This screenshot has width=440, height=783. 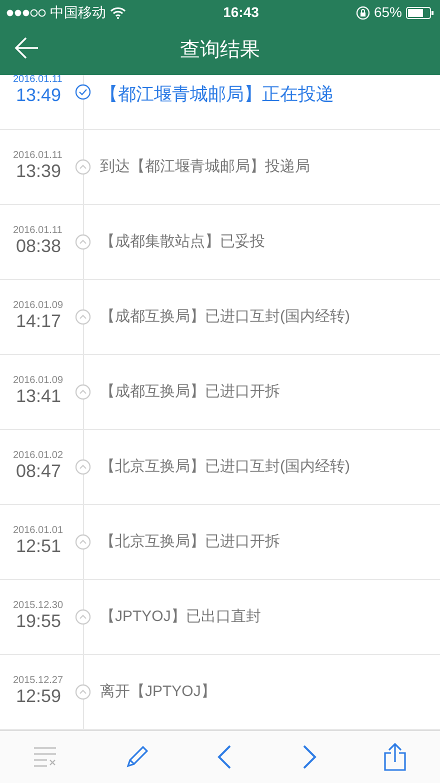 I want to click on battery-percent: 65%, so click(x=388, y=12).